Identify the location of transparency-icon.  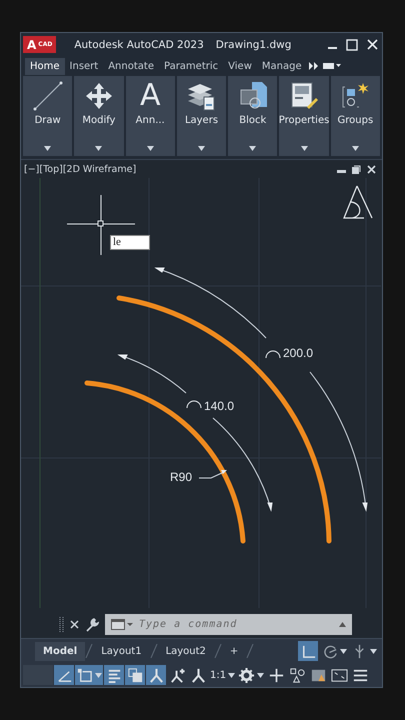
(135, 675).